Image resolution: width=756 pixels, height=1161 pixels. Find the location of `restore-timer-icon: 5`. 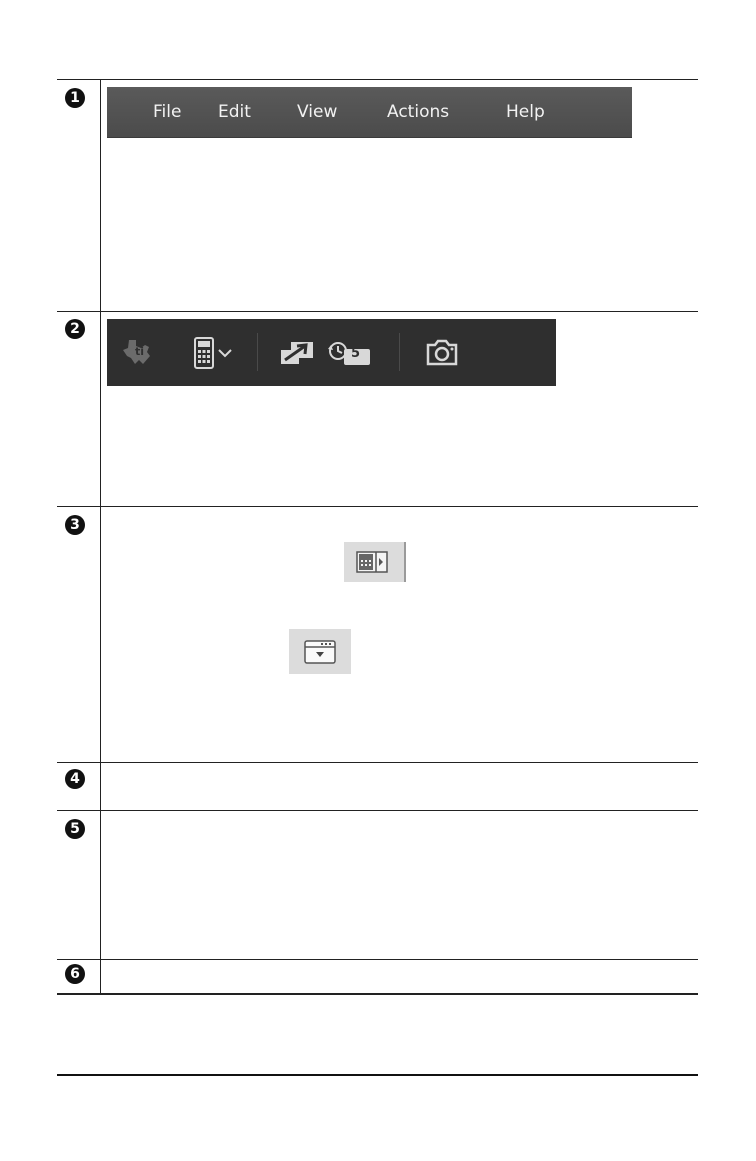

restore-timer-icon: 5 is located at coordinates (350, 355).